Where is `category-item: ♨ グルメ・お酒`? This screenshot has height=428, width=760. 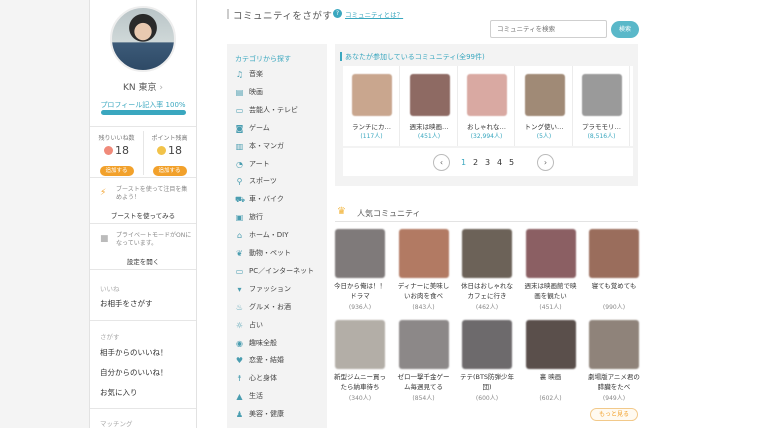 category-item: ♨ グルメ・お酒 is located at coordinates (263, 307).